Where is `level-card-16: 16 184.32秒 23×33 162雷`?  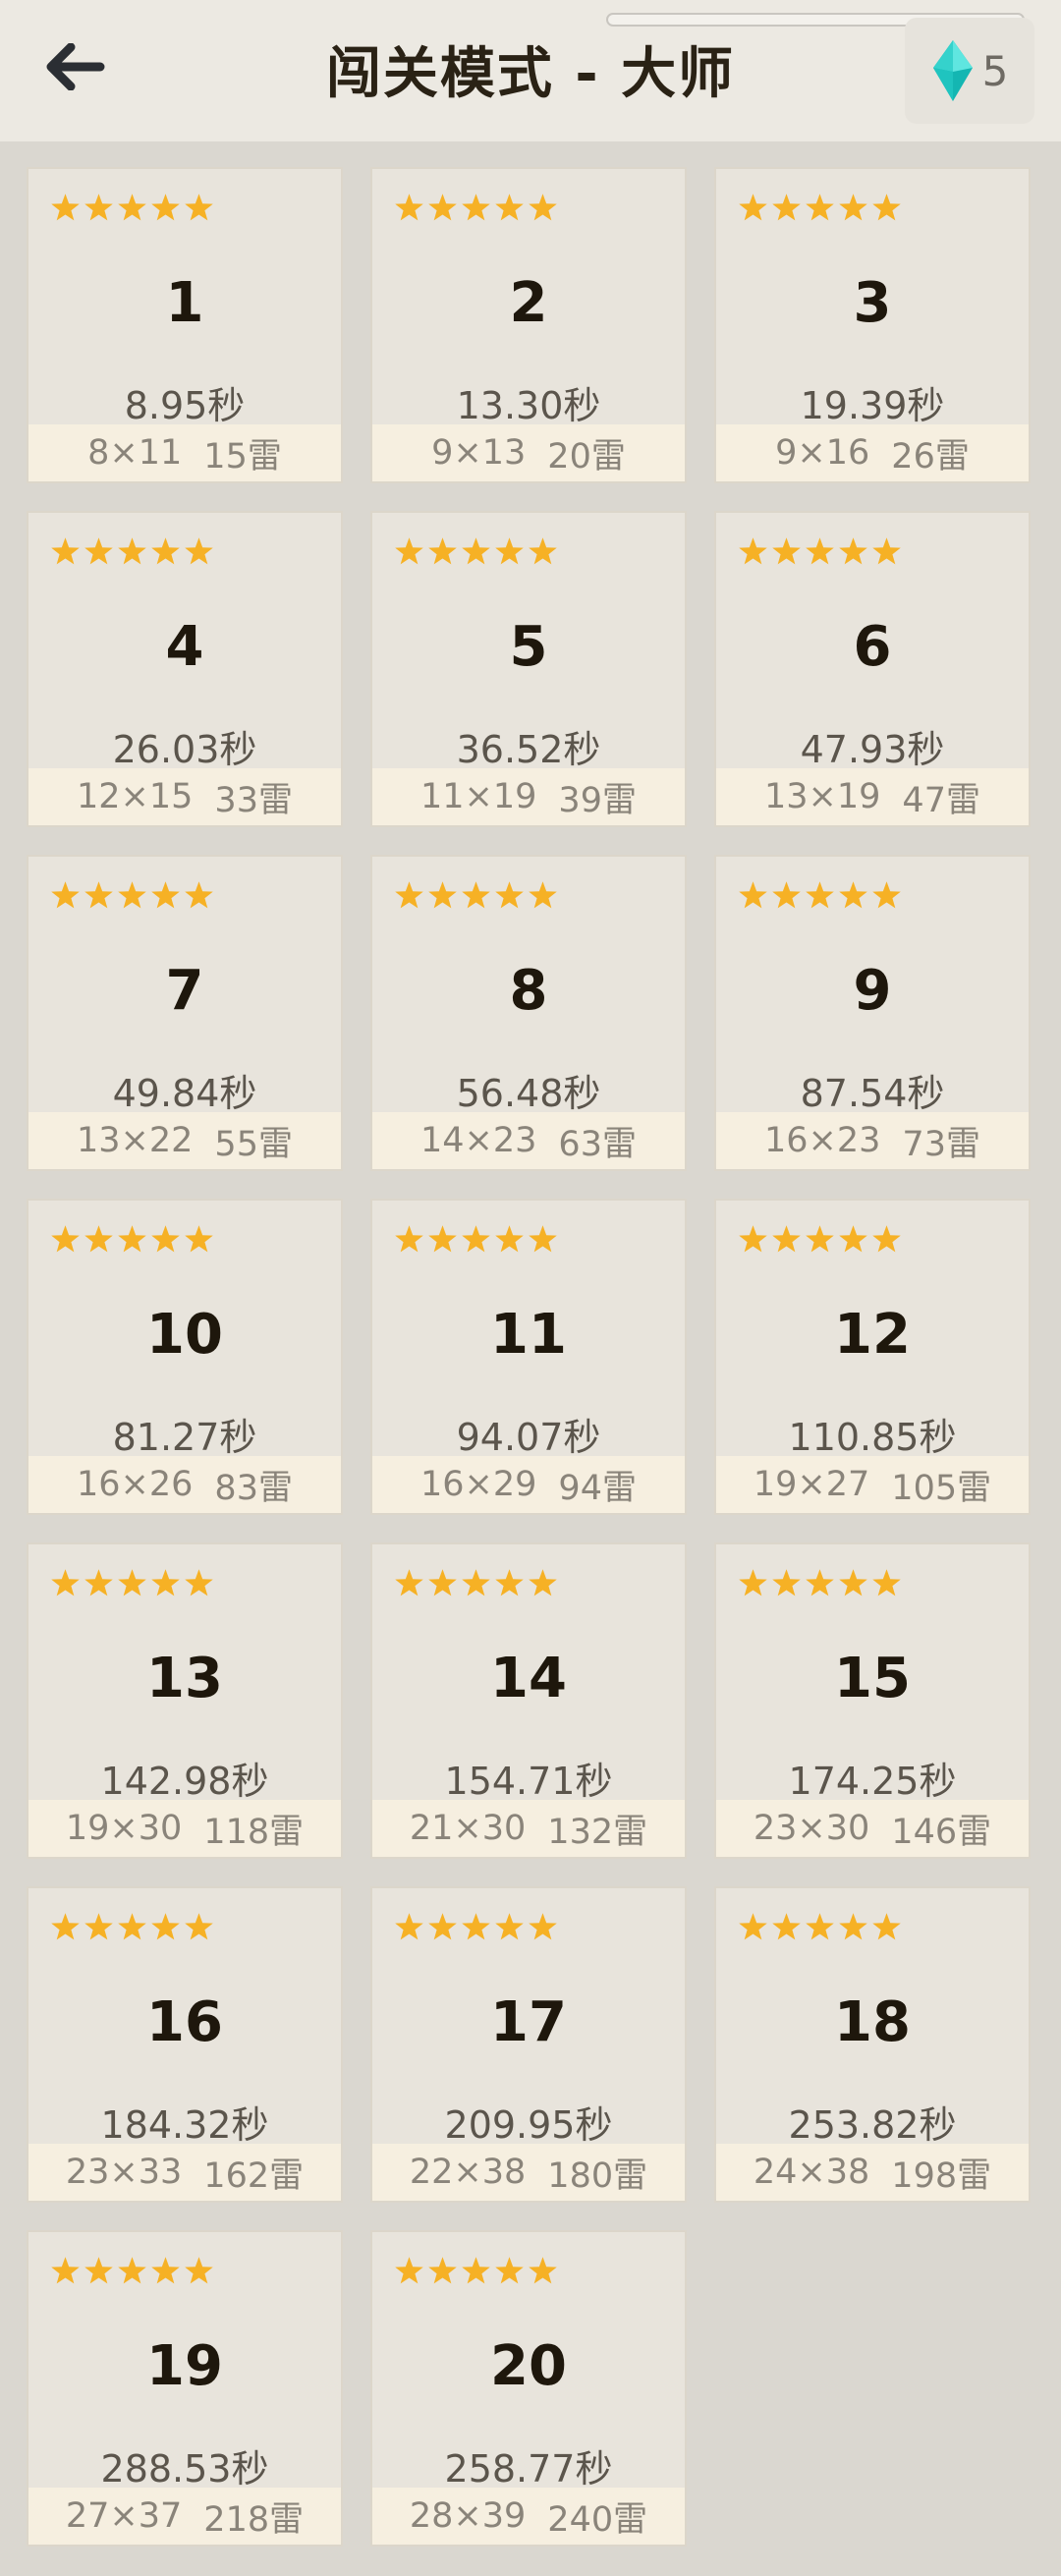 level-card-16: 16 184.32秒 23×33 162雷 is located at coordinates (185, 2044).